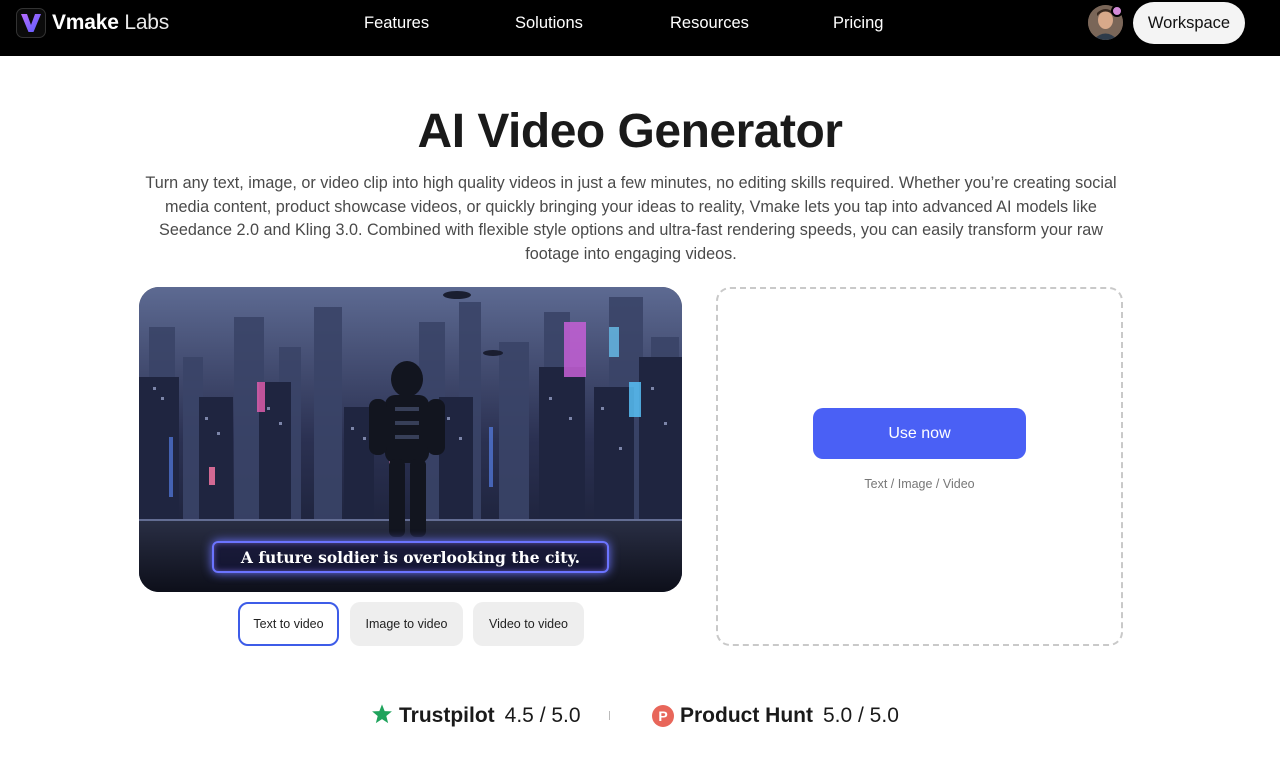  Describe the element at coordinates (858, 23) in the screenshot. I see `nav-pricing: Pricing` at that location.